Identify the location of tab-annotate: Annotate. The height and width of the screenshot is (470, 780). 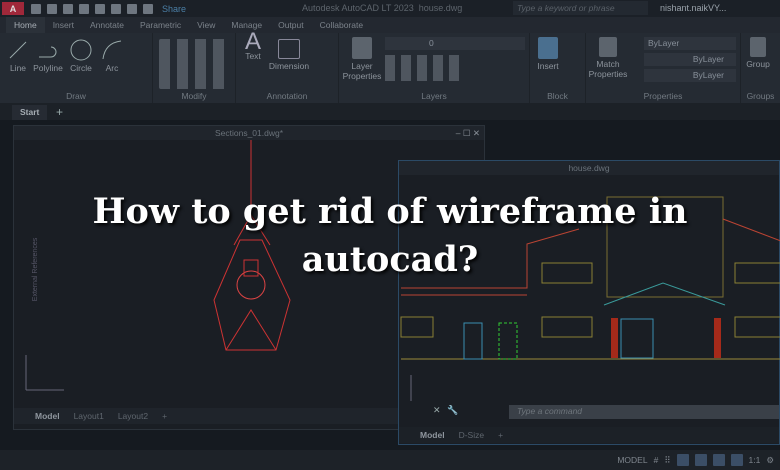
(107, 25).